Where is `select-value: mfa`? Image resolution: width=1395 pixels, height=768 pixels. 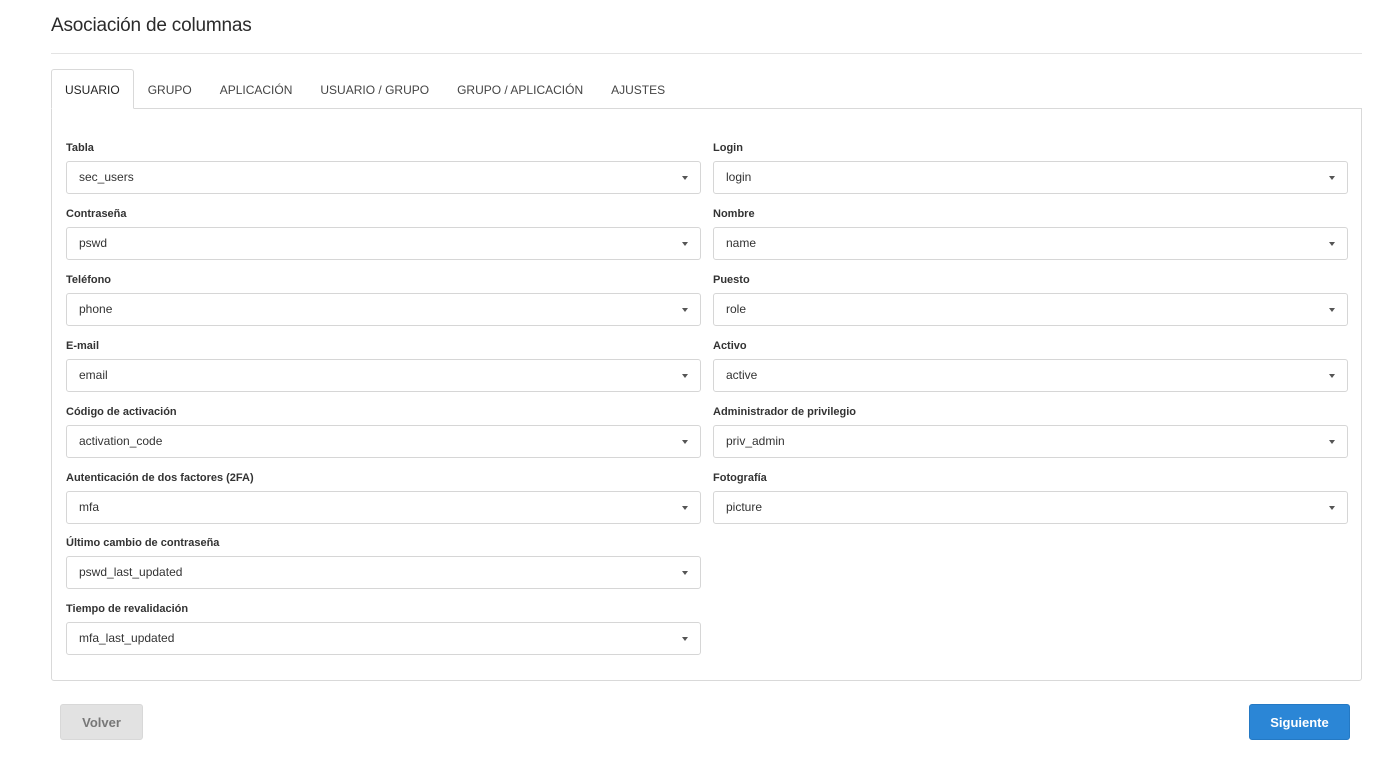 select-value: mfa is located at coordinates (89, 507).